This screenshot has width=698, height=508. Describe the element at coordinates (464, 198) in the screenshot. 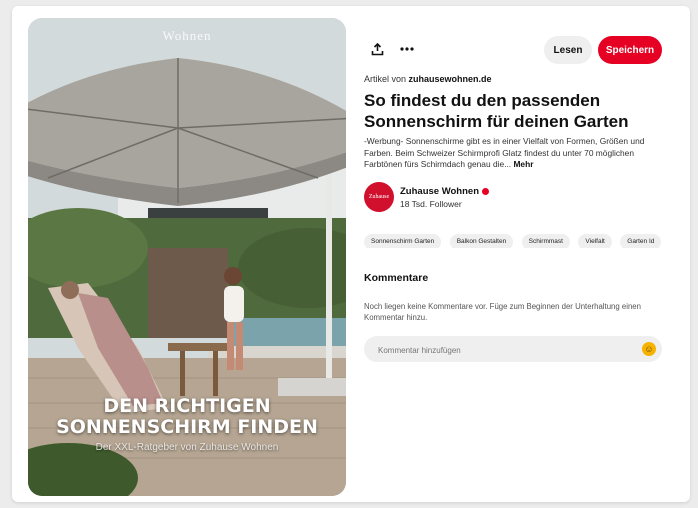

I see `creator-info: Zuhause Zuhause Wohnen 18 Tsd. Follower` at that location.